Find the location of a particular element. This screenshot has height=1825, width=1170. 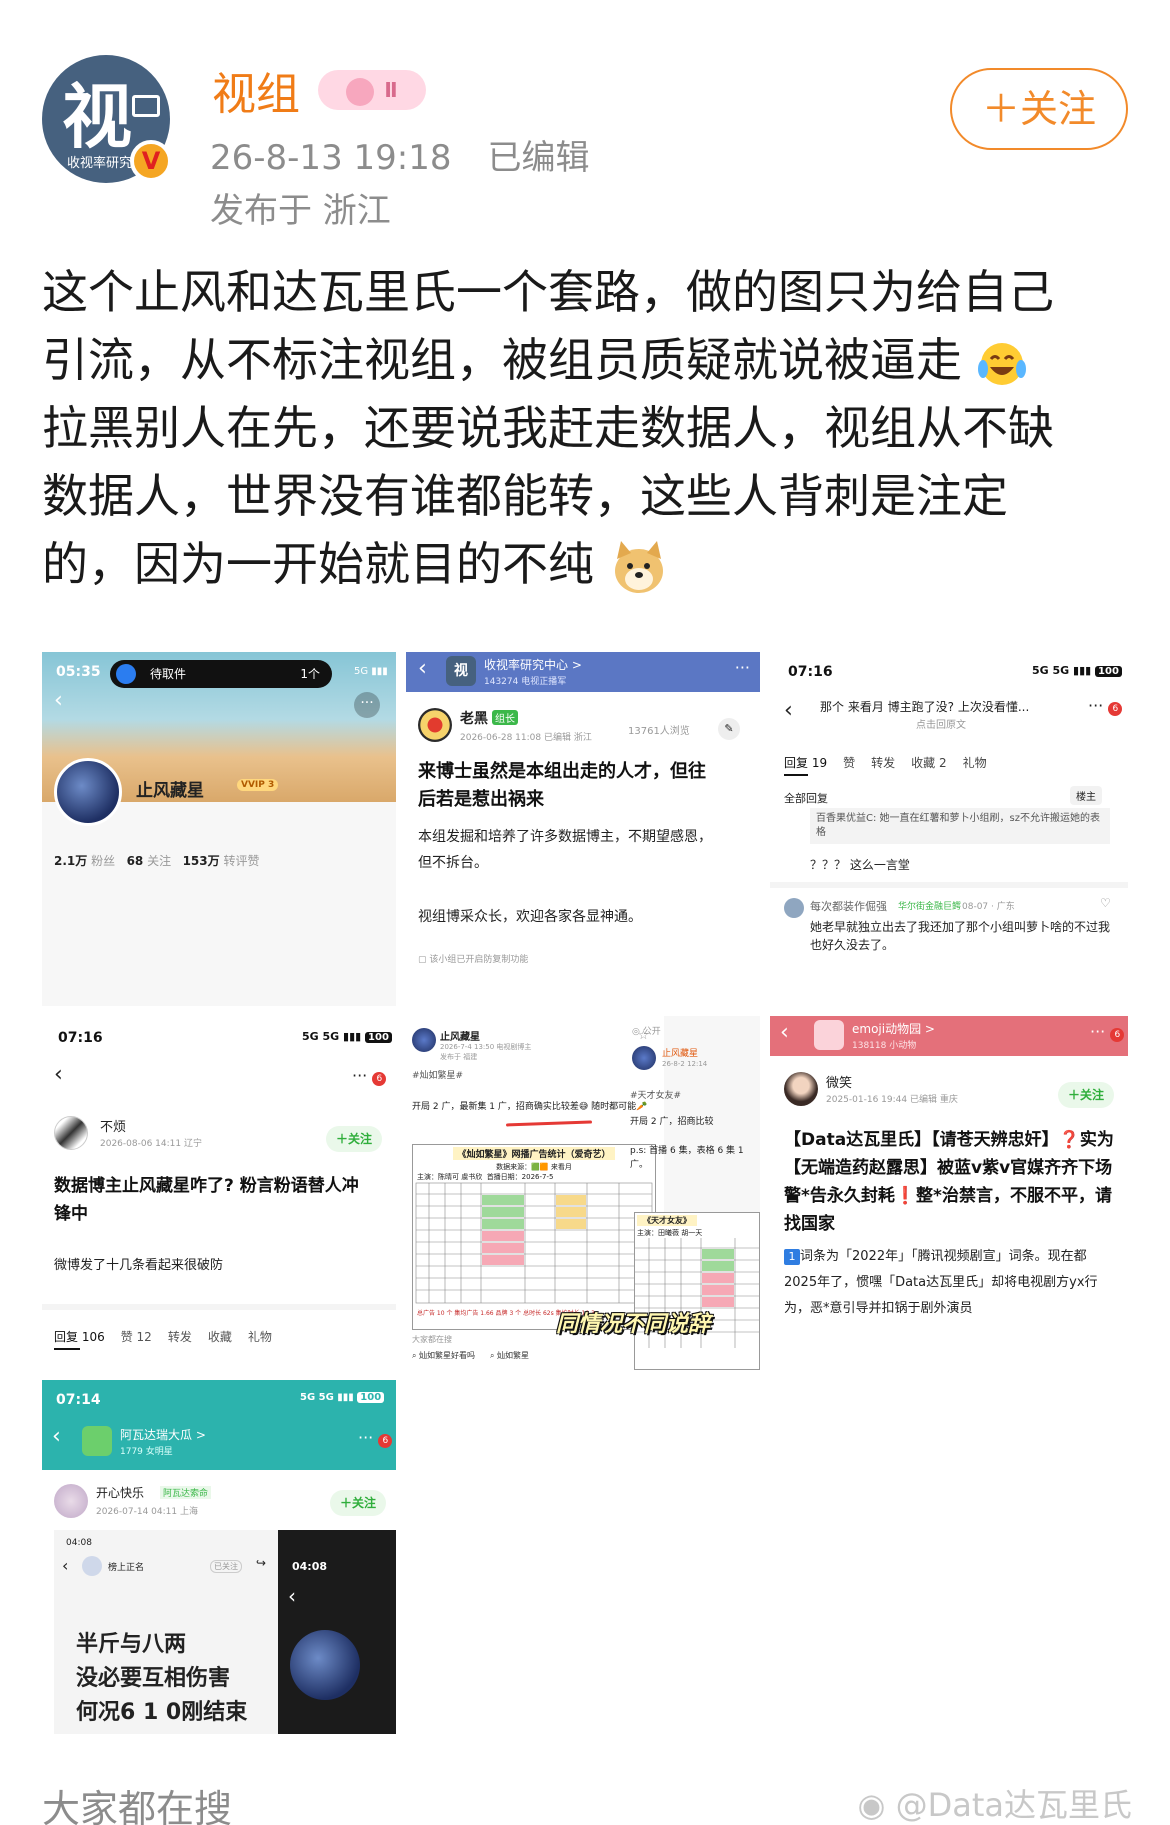

commenter-name: 每次都装作倔强 is located at coordinates (848, 906).